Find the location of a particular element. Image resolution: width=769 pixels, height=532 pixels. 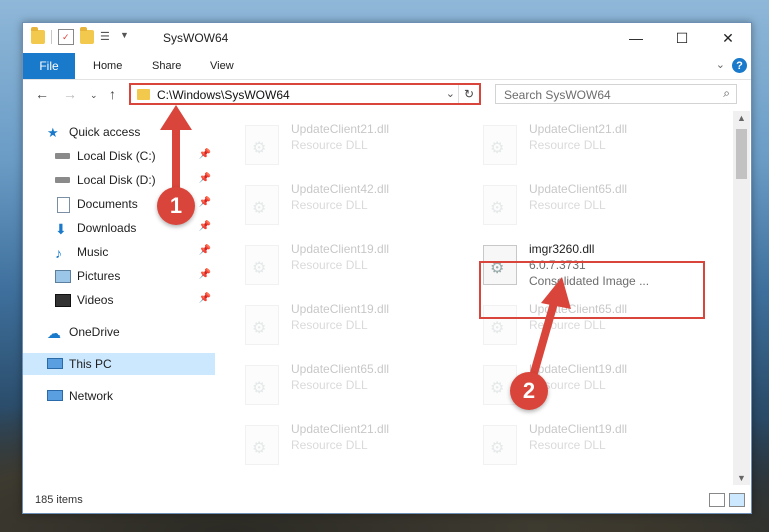

step-badge-2: 2 is located at coordinates (529, 391).